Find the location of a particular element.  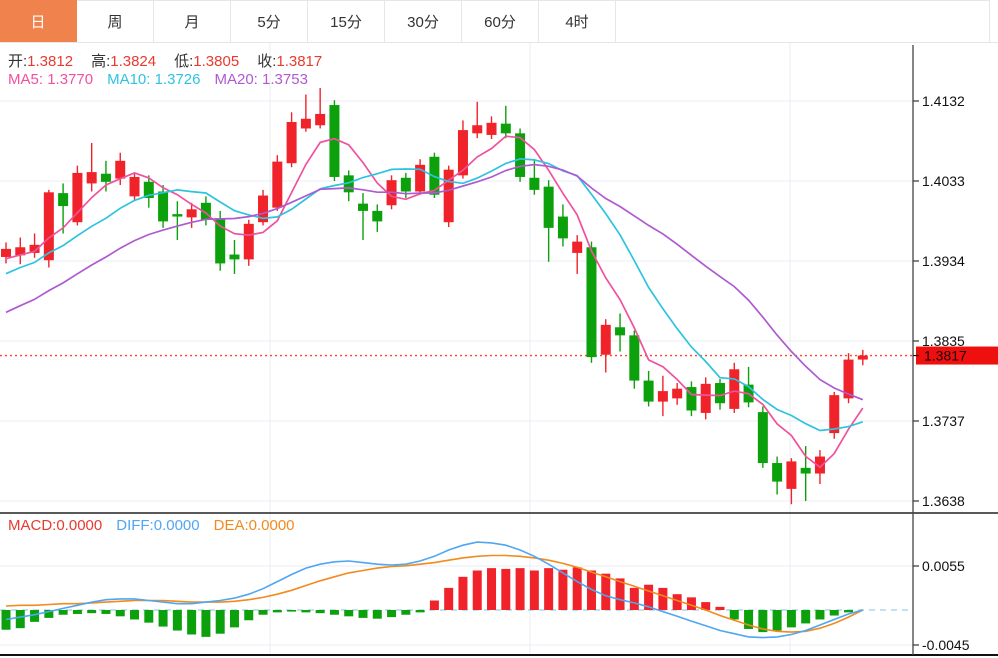

macd-histogram is located at coordinates (427, 602).